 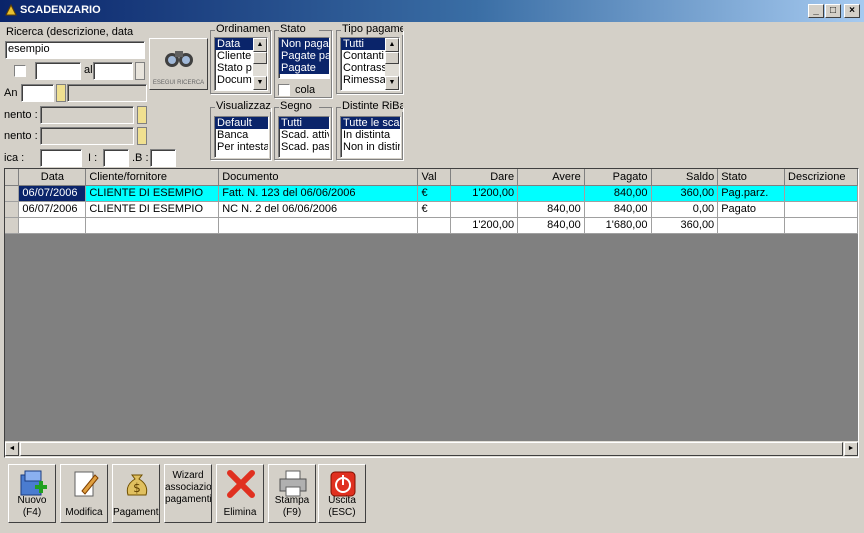 What do you see at coordinates (363, 68) in the screenshot?
I see `list-item: Contrass` at bounding box center [363, 68].